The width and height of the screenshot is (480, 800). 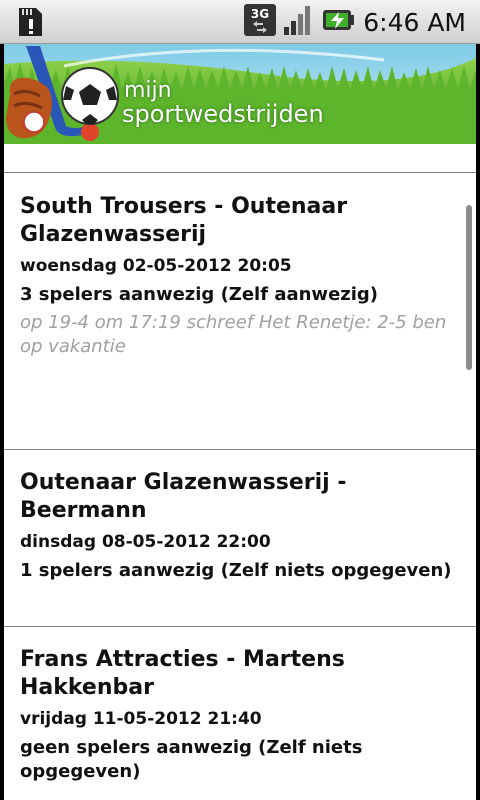 What do you see at coordinates (260, 14) in the screenshot?
I see `network-type-label: 3G` at bounding box center [260, 14].